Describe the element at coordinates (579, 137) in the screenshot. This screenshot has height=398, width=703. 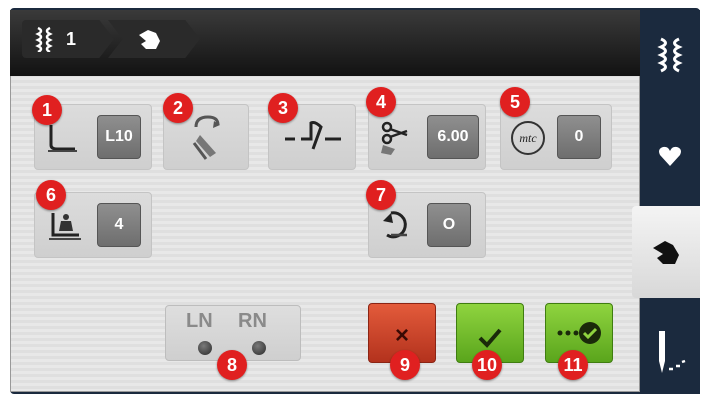
I see `mtc-value: 0` at that location.